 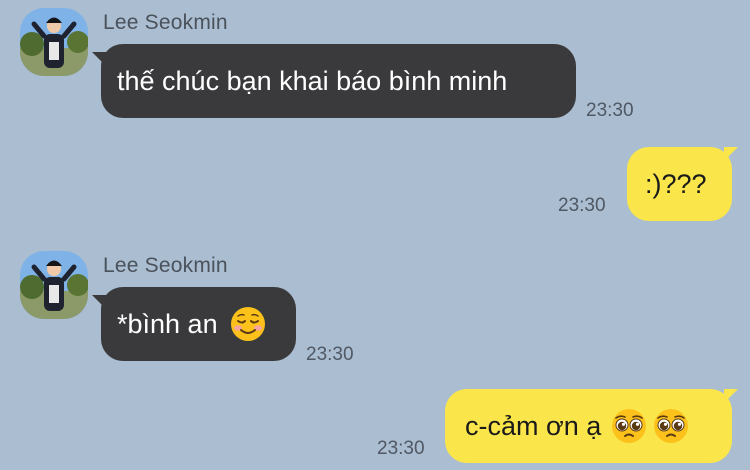 I want to click on message-text: thế chúc bạn khai báo bình minh, so click(x=312, y=80).